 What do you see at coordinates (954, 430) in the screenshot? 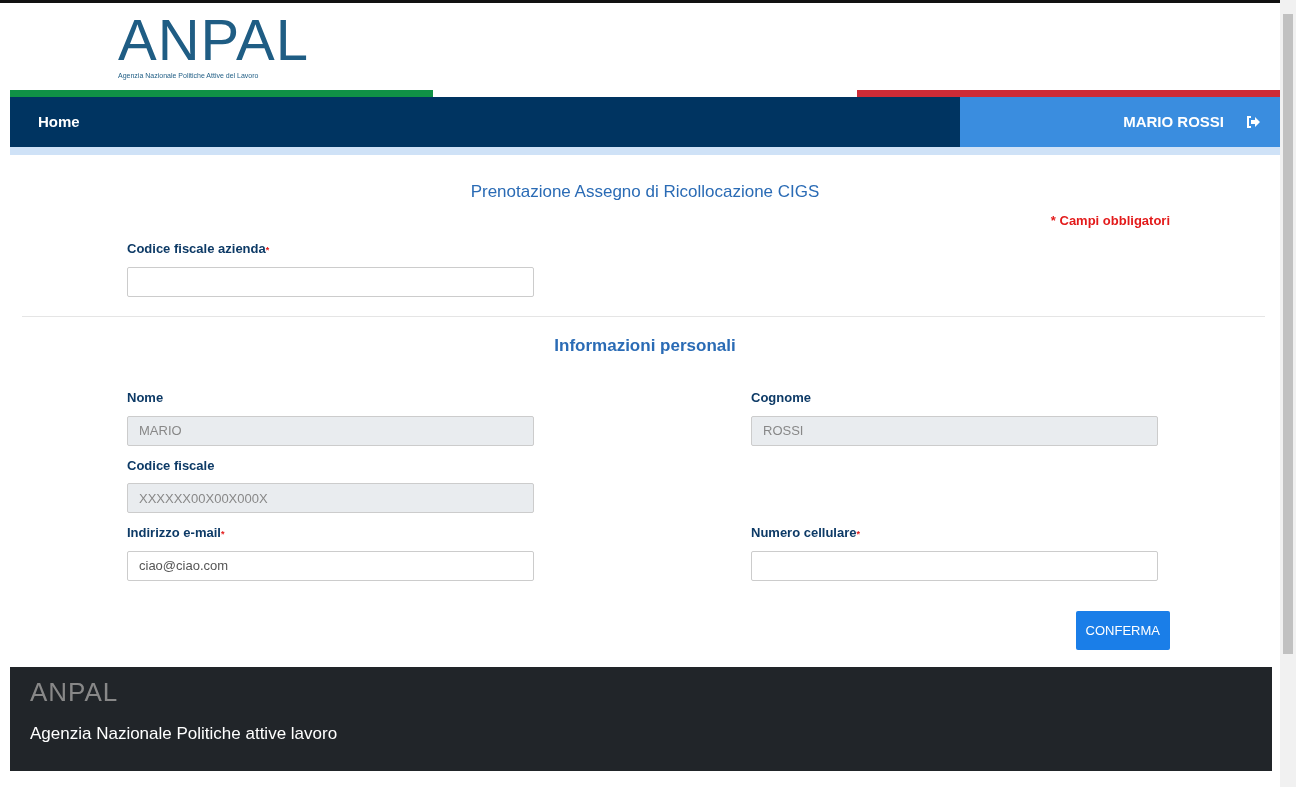
I see `input-field: ROSSI` at bounding box center [954, 430].